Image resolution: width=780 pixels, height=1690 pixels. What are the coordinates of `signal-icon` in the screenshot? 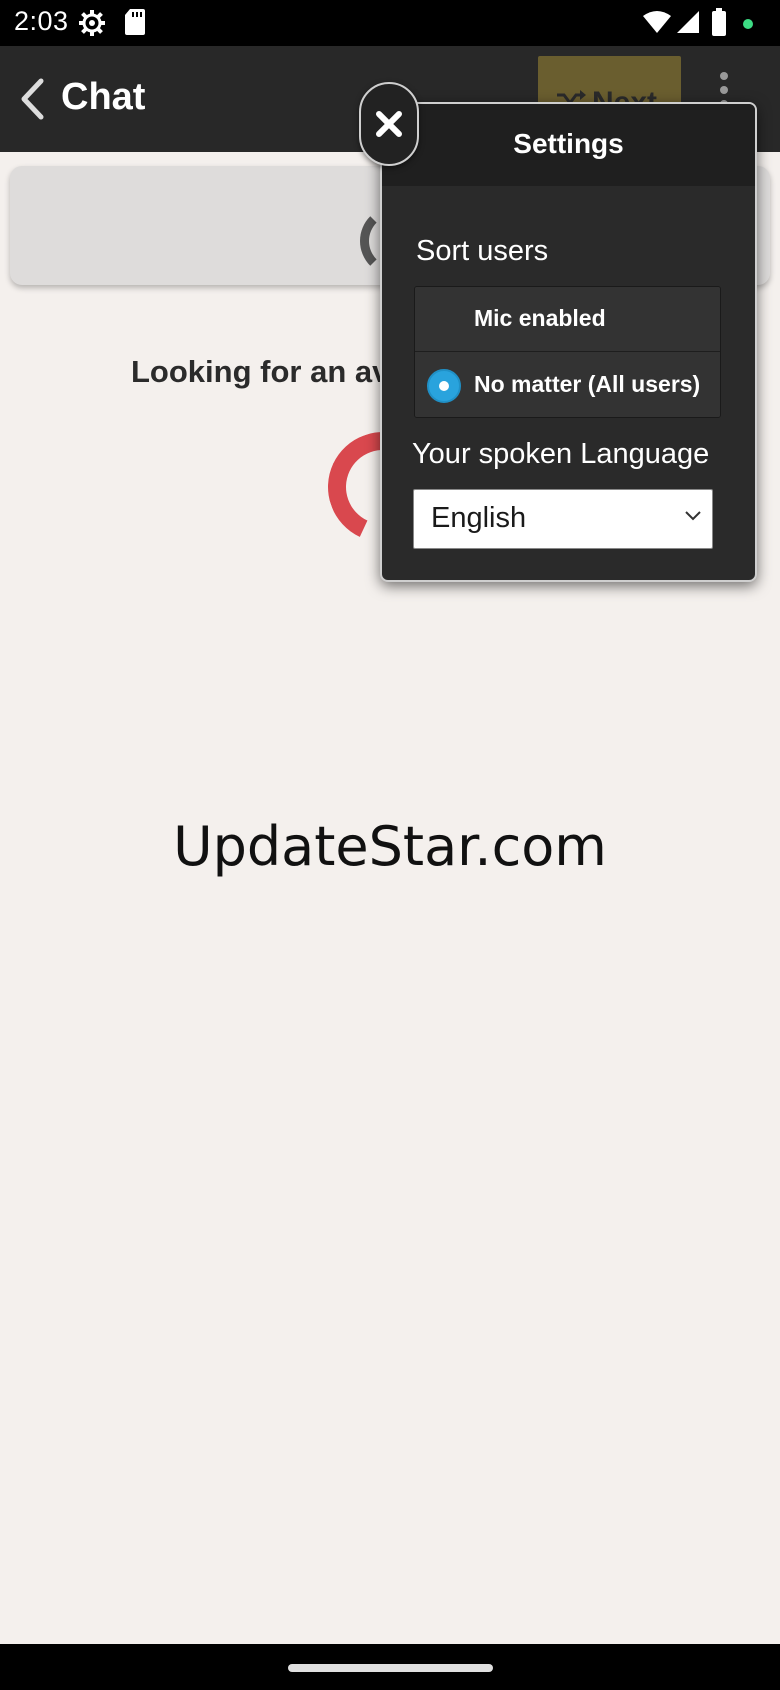 It's located at (688, 24).